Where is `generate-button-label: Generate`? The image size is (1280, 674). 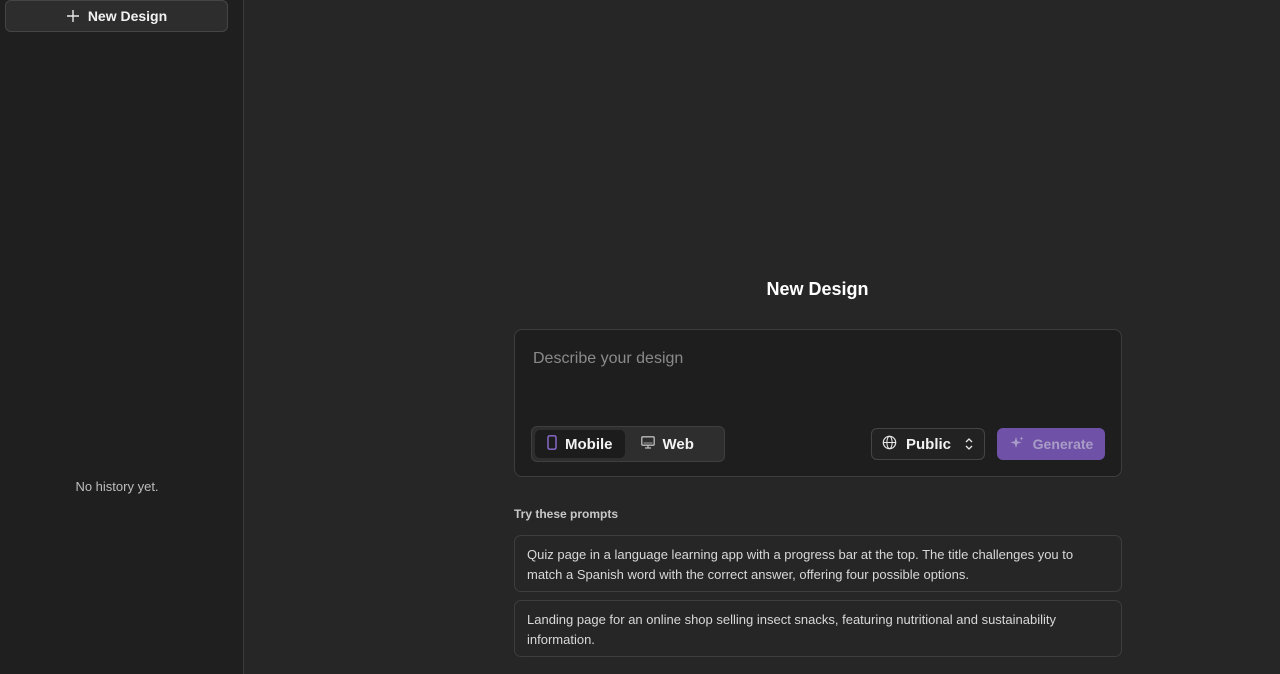
generate-button-label: Generate is located at coordinates (1063, 444).